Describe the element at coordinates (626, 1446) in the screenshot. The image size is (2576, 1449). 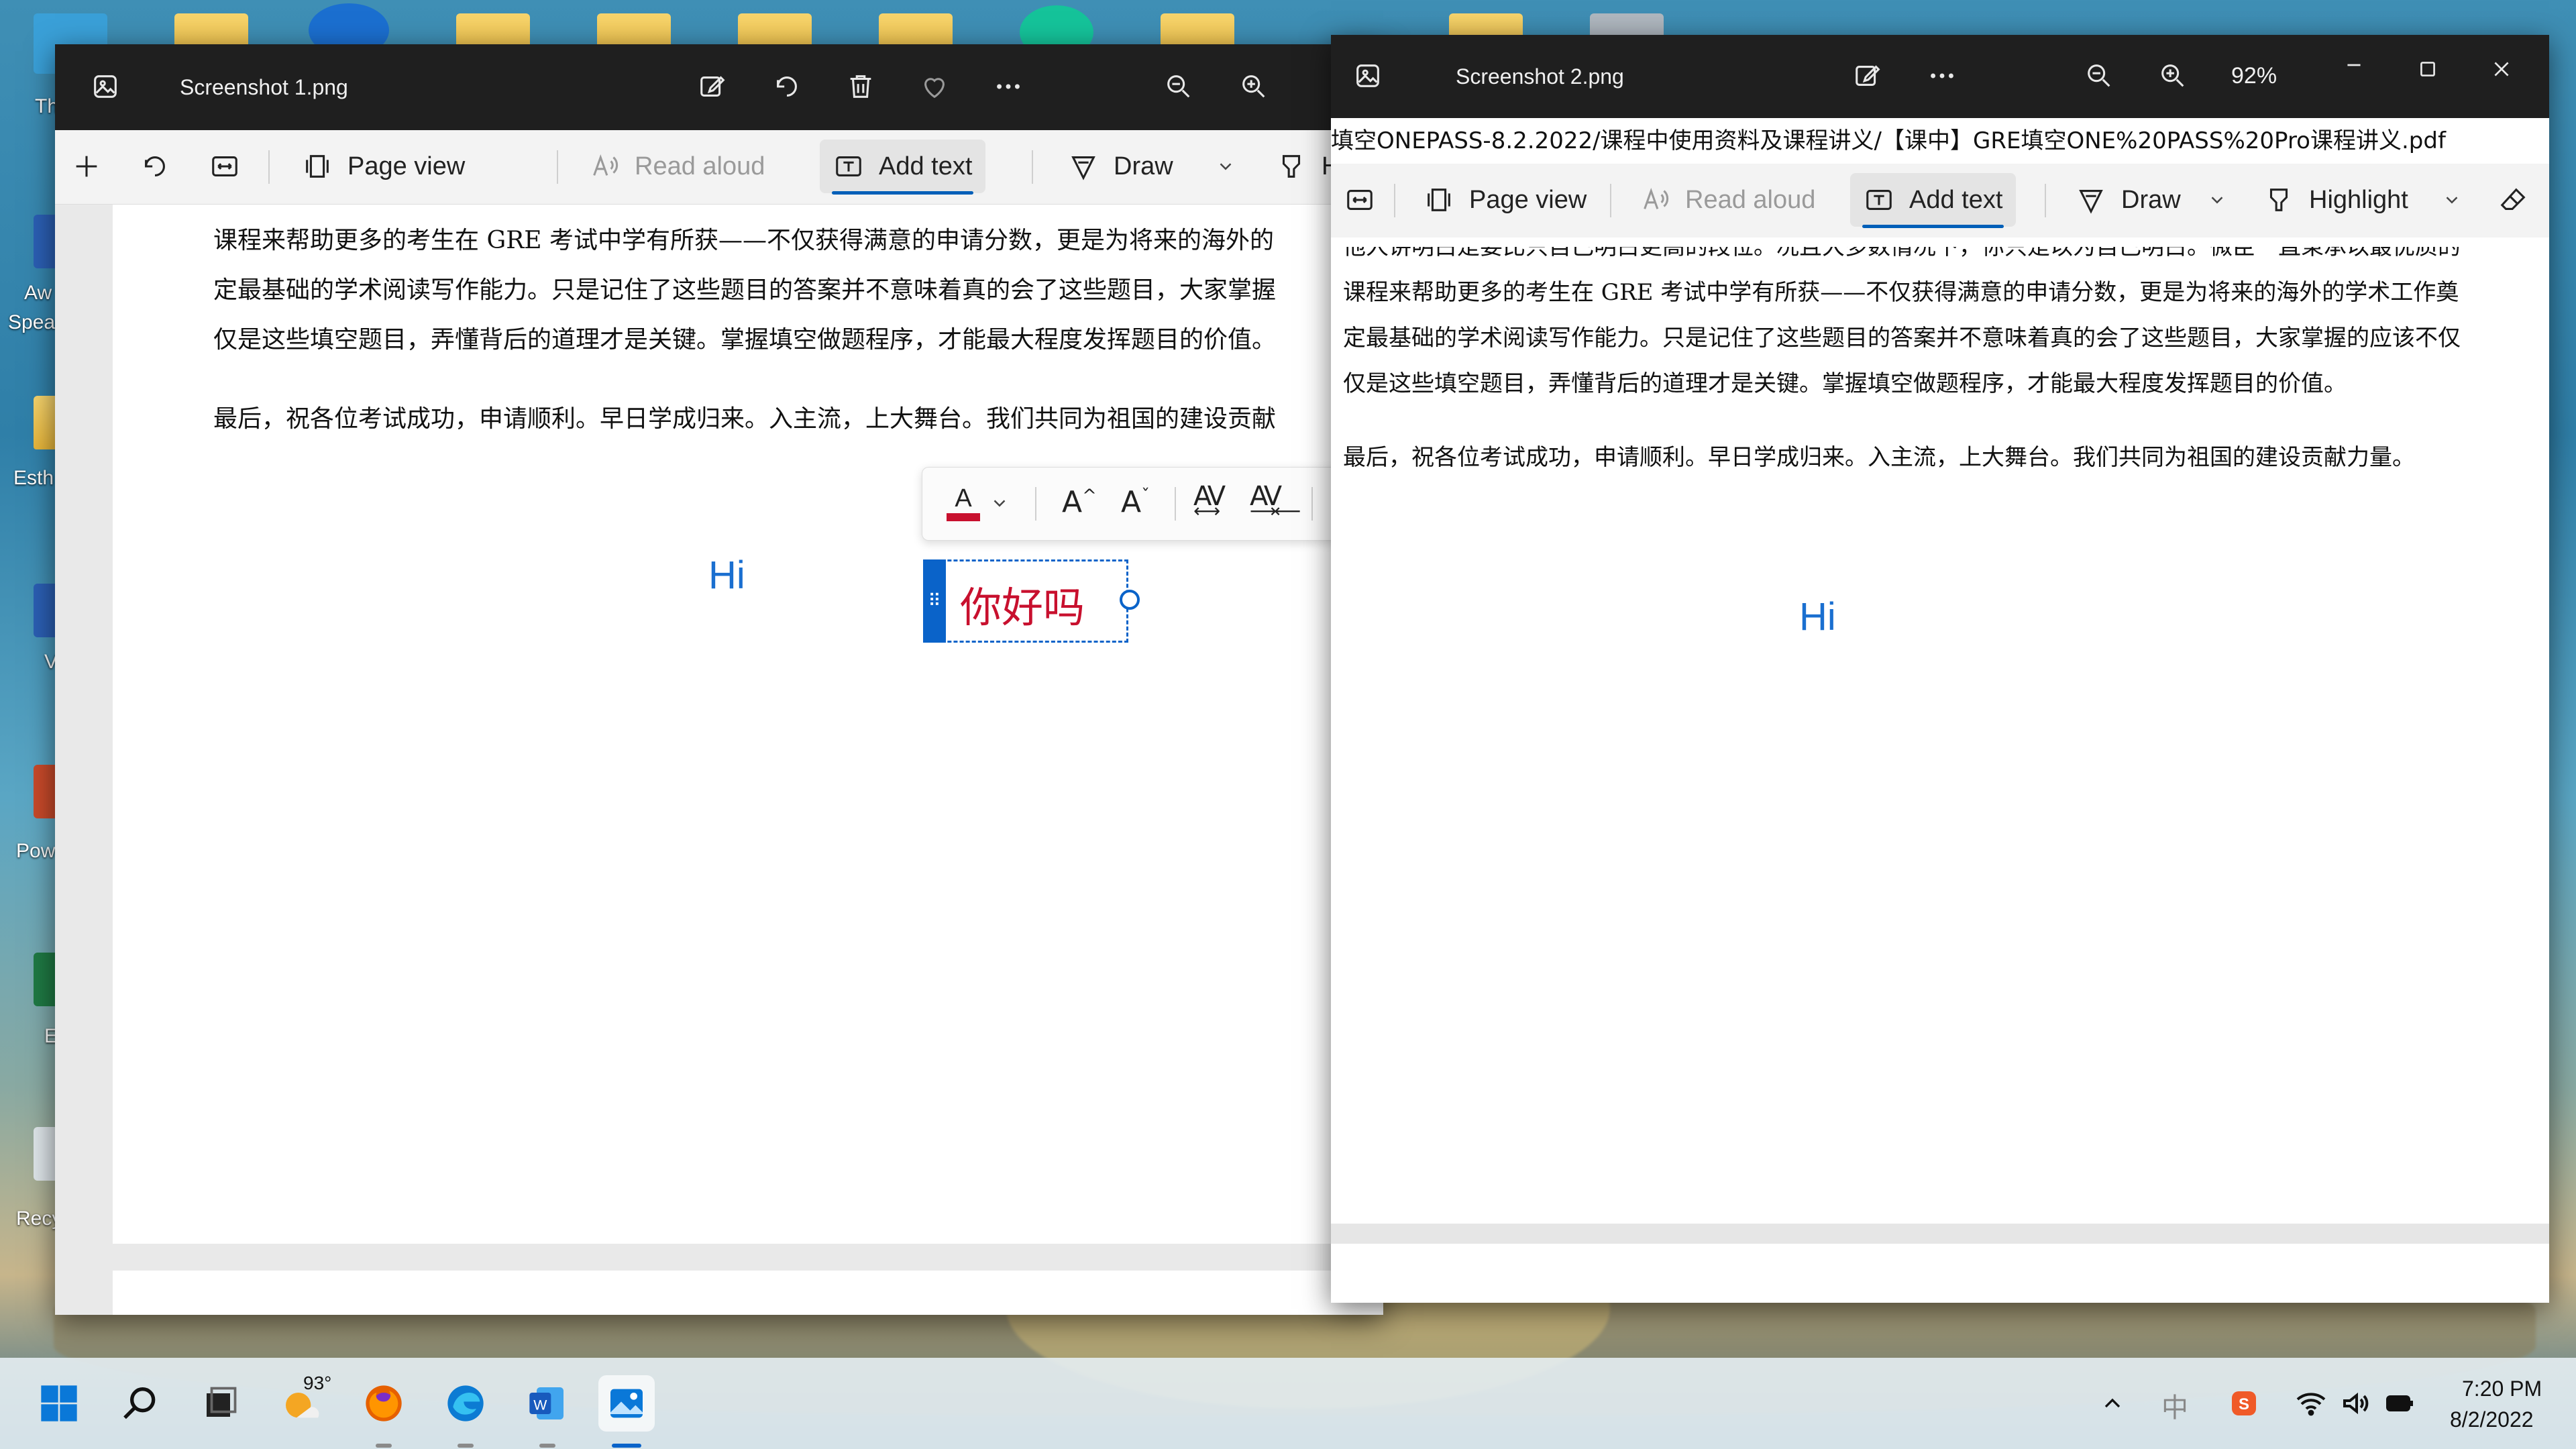
I see `active-indicator` at that location.